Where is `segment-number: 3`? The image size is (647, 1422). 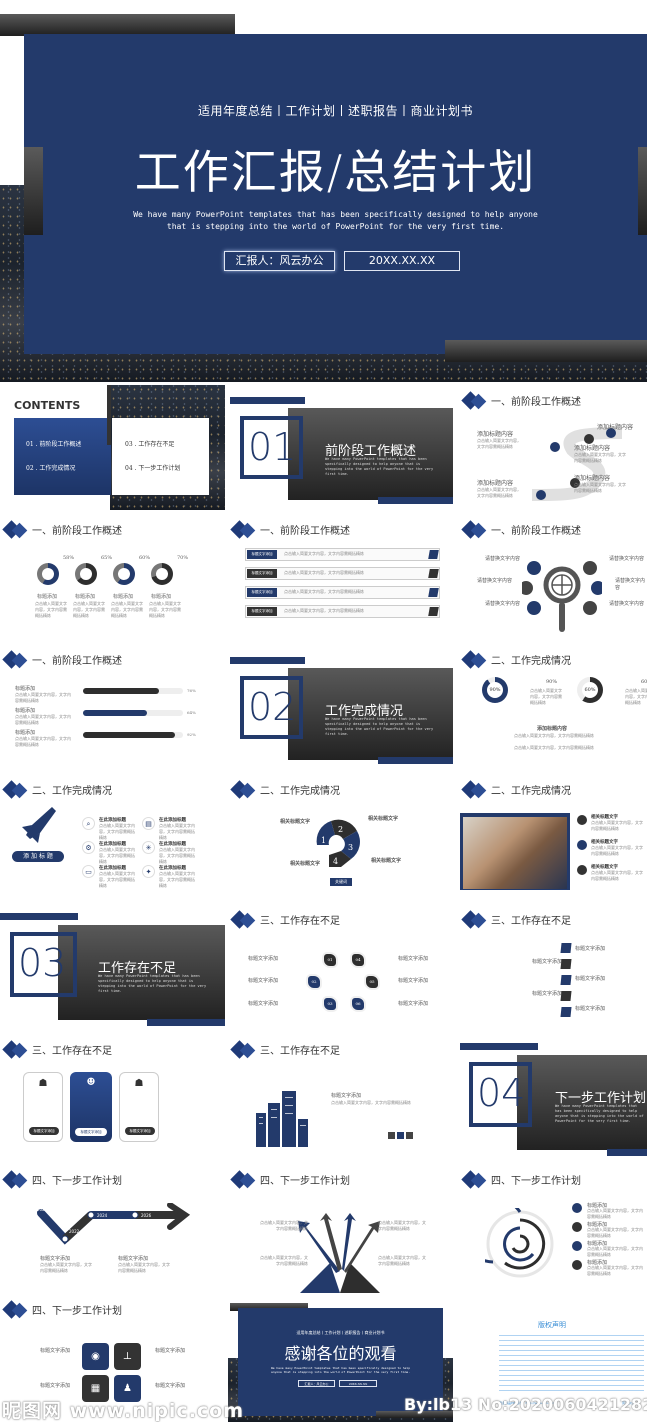
segment-number: 3 is located at coordinates (350, 847).